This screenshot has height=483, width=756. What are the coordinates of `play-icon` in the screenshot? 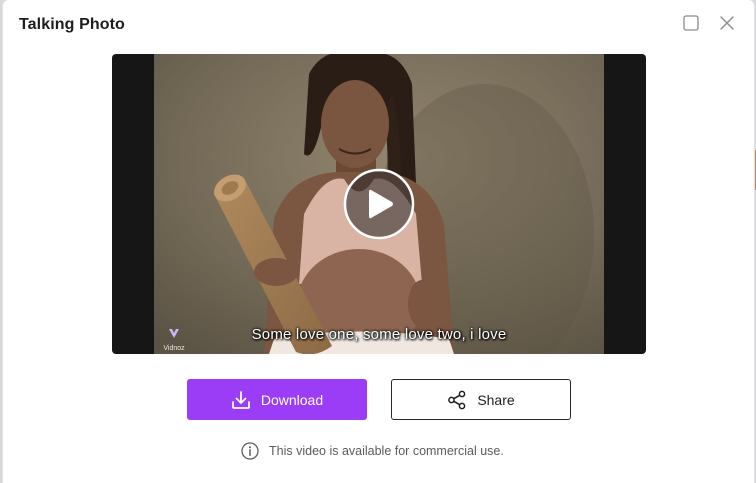 It's located at (379, 204).